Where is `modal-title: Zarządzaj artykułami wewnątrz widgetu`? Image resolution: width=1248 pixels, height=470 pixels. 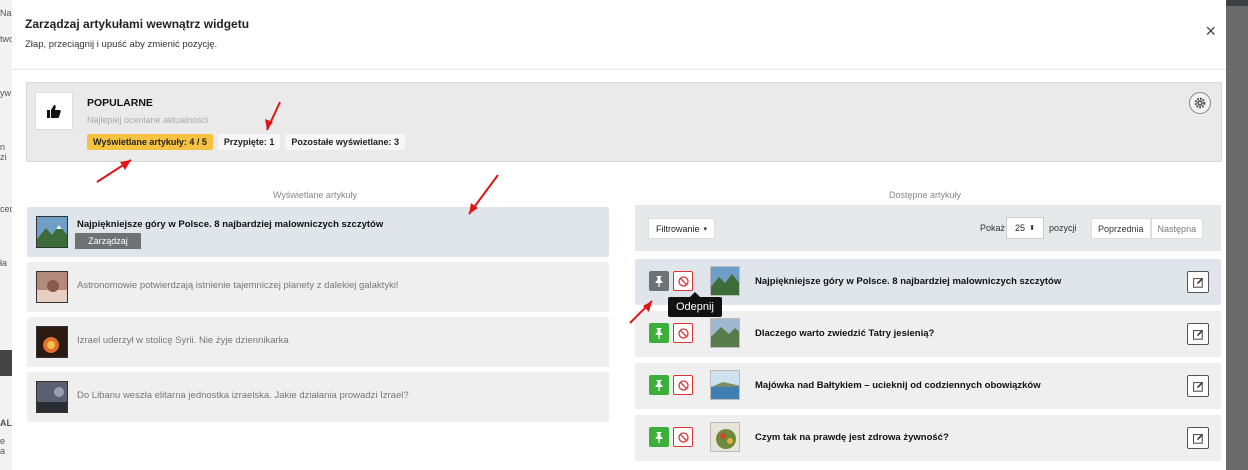 modal-title: Zarządzaj artykułami wewnątrz widgetu is located at coordinates (137, 24).